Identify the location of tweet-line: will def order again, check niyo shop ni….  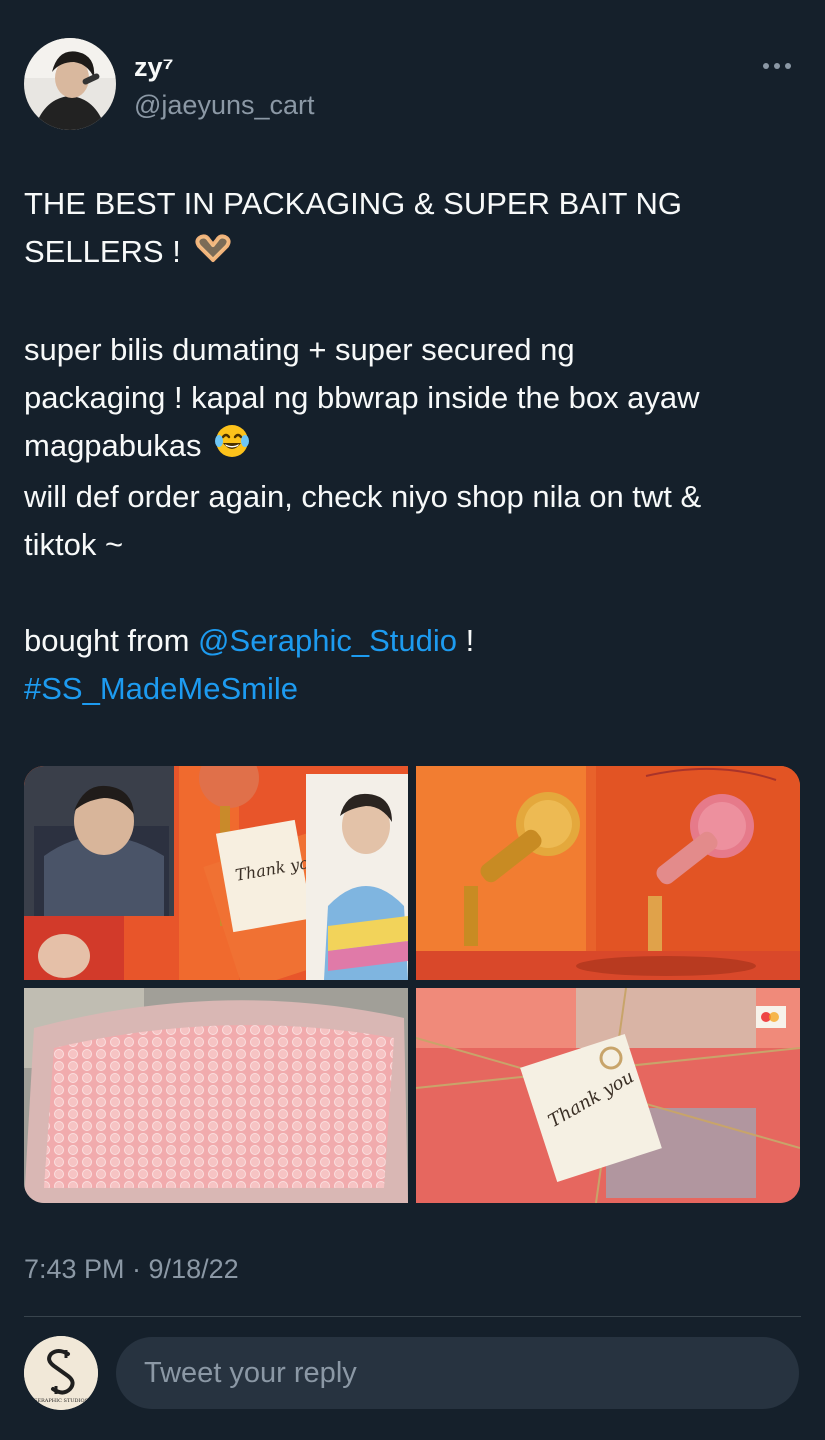
(363, 496).